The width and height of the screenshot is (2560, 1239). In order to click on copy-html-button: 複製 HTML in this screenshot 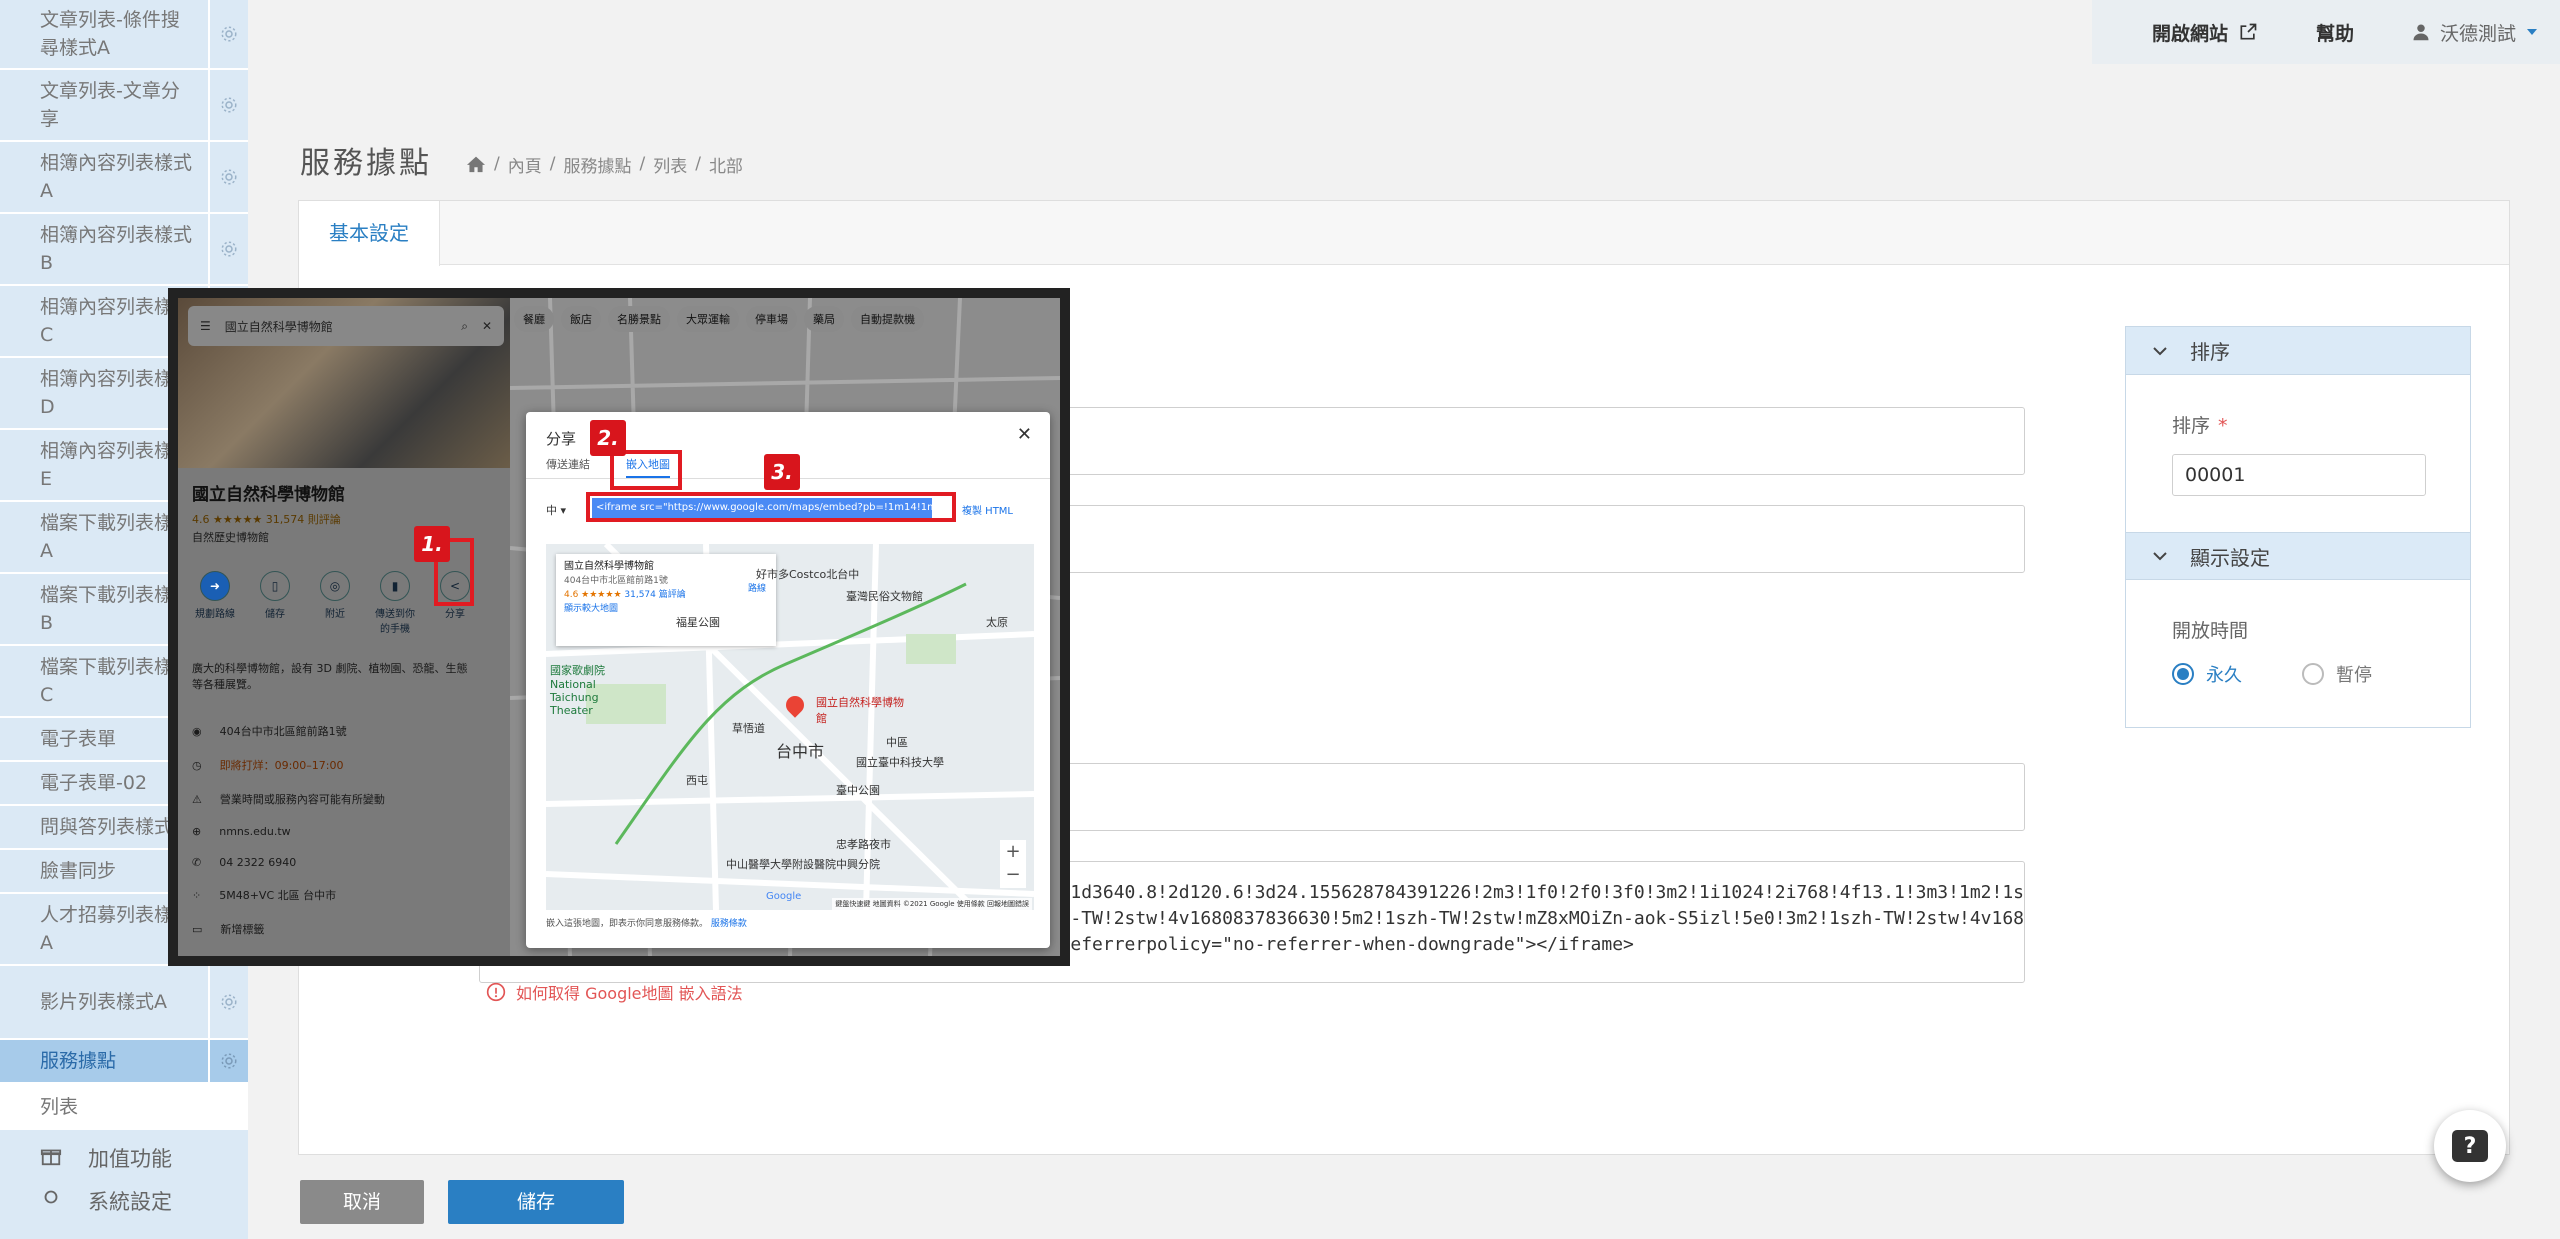, I will do `click(987, 509)`.